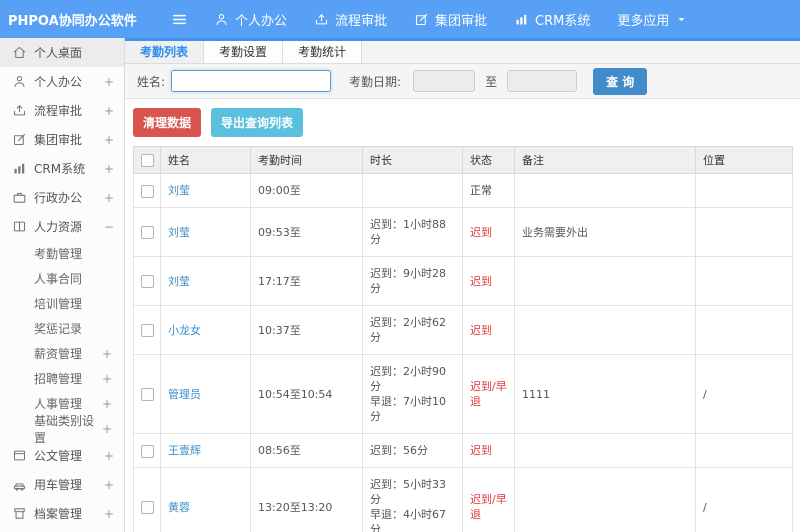 This screenshot has height=532, width=800. Describe the element at coordinates (179, 507) in the screenshot. I see `employee-name-link: 黄蓉` at that location.